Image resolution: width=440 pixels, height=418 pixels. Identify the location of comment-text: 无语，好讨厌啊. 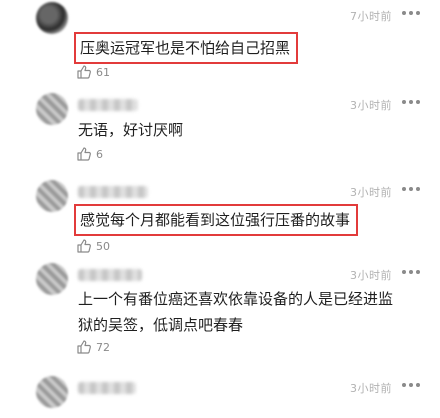
(131, 130).